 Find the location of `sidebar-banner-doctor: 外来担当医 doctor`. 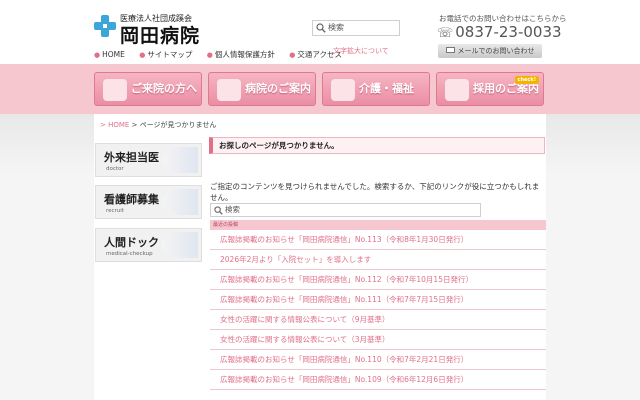

sidebar-banner-doctor: 外来担当医 doctor is located at coordinates (148, 160).